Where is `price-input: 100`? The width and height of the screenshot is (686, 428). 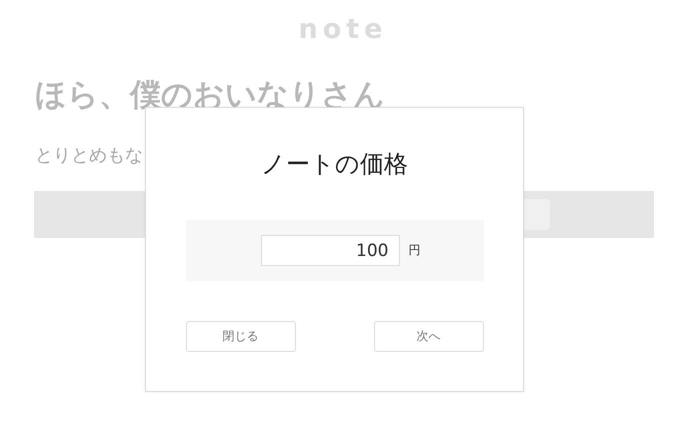
price-input: 100 is located at coordinates (330, 250).